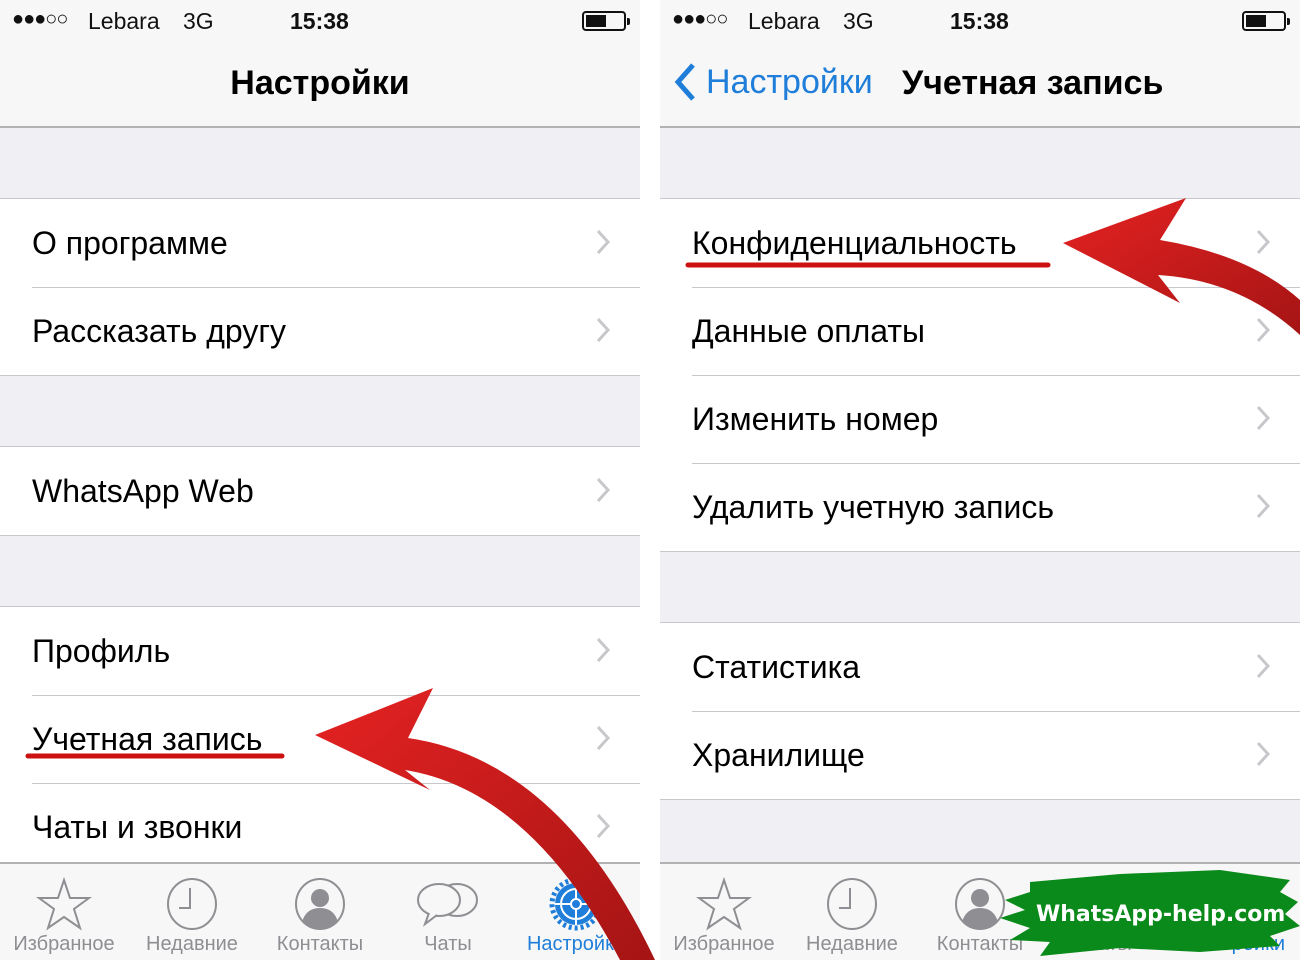 The height and width of the screenshot is (960, 1300). I want to click on tab-contacts: Контакты, so click(320, 912).